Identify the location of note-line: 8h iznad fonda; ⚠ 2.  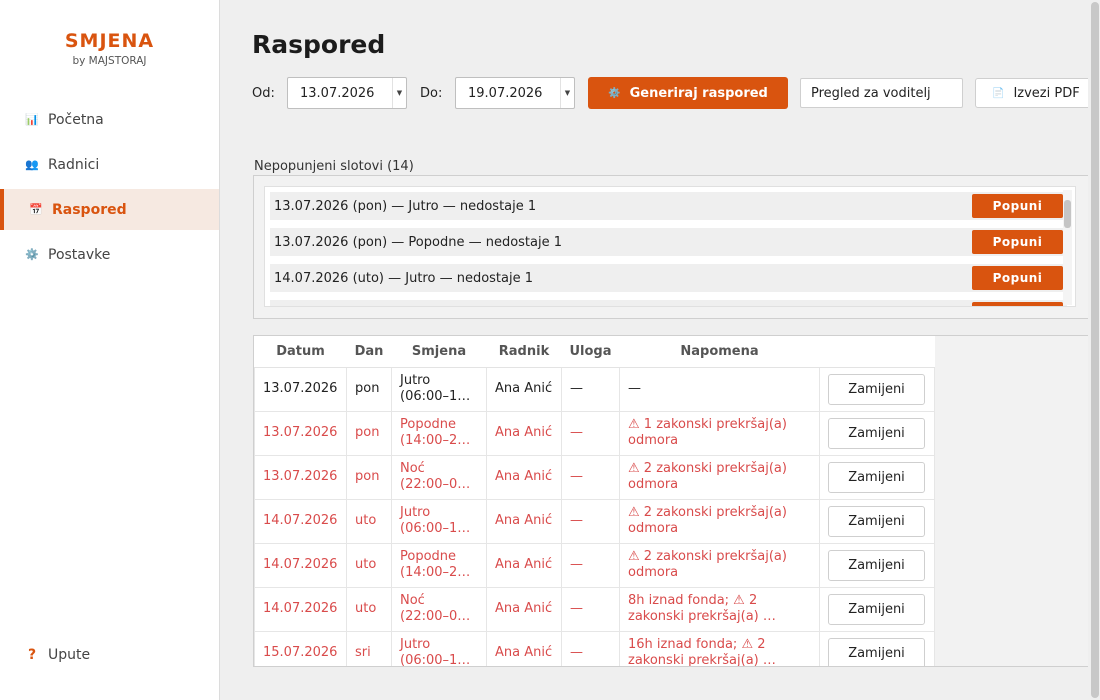
(693, 600).